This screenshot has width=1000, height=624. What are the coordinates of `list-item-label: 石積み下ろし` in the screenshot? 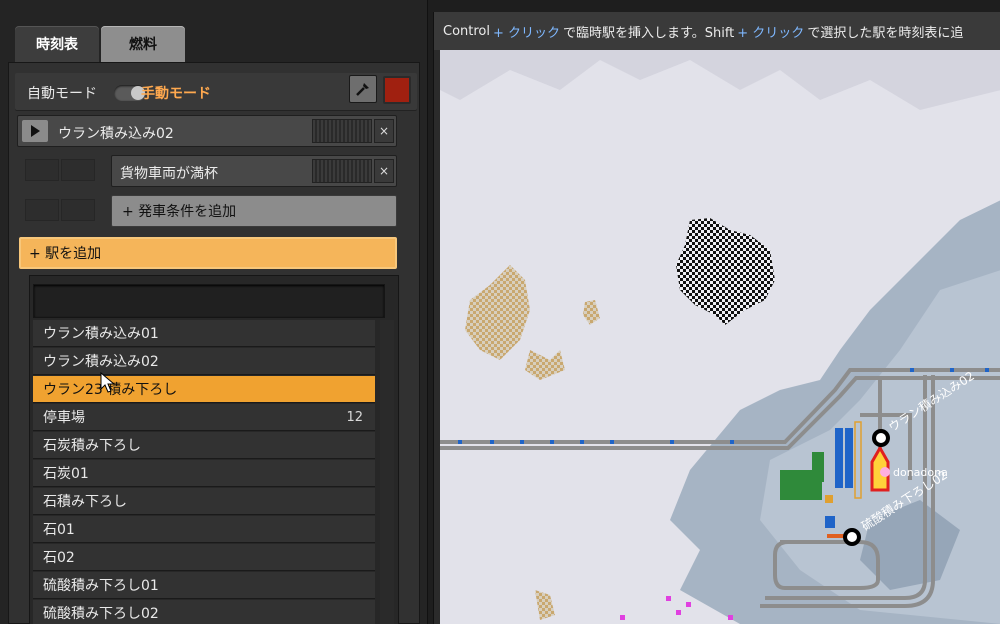 It's located at (85, 502).